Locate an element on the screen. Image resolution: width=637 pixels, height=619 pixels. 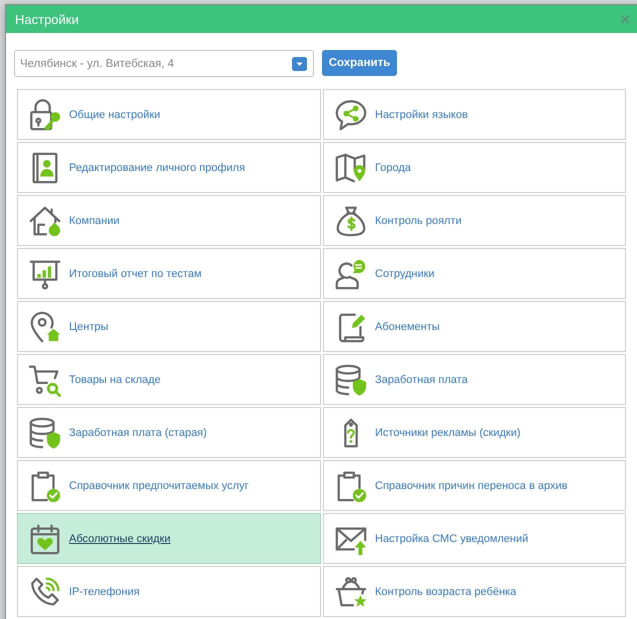
settings-tile: Итоговый отчет по тестам is located at coordinates (169, 273).